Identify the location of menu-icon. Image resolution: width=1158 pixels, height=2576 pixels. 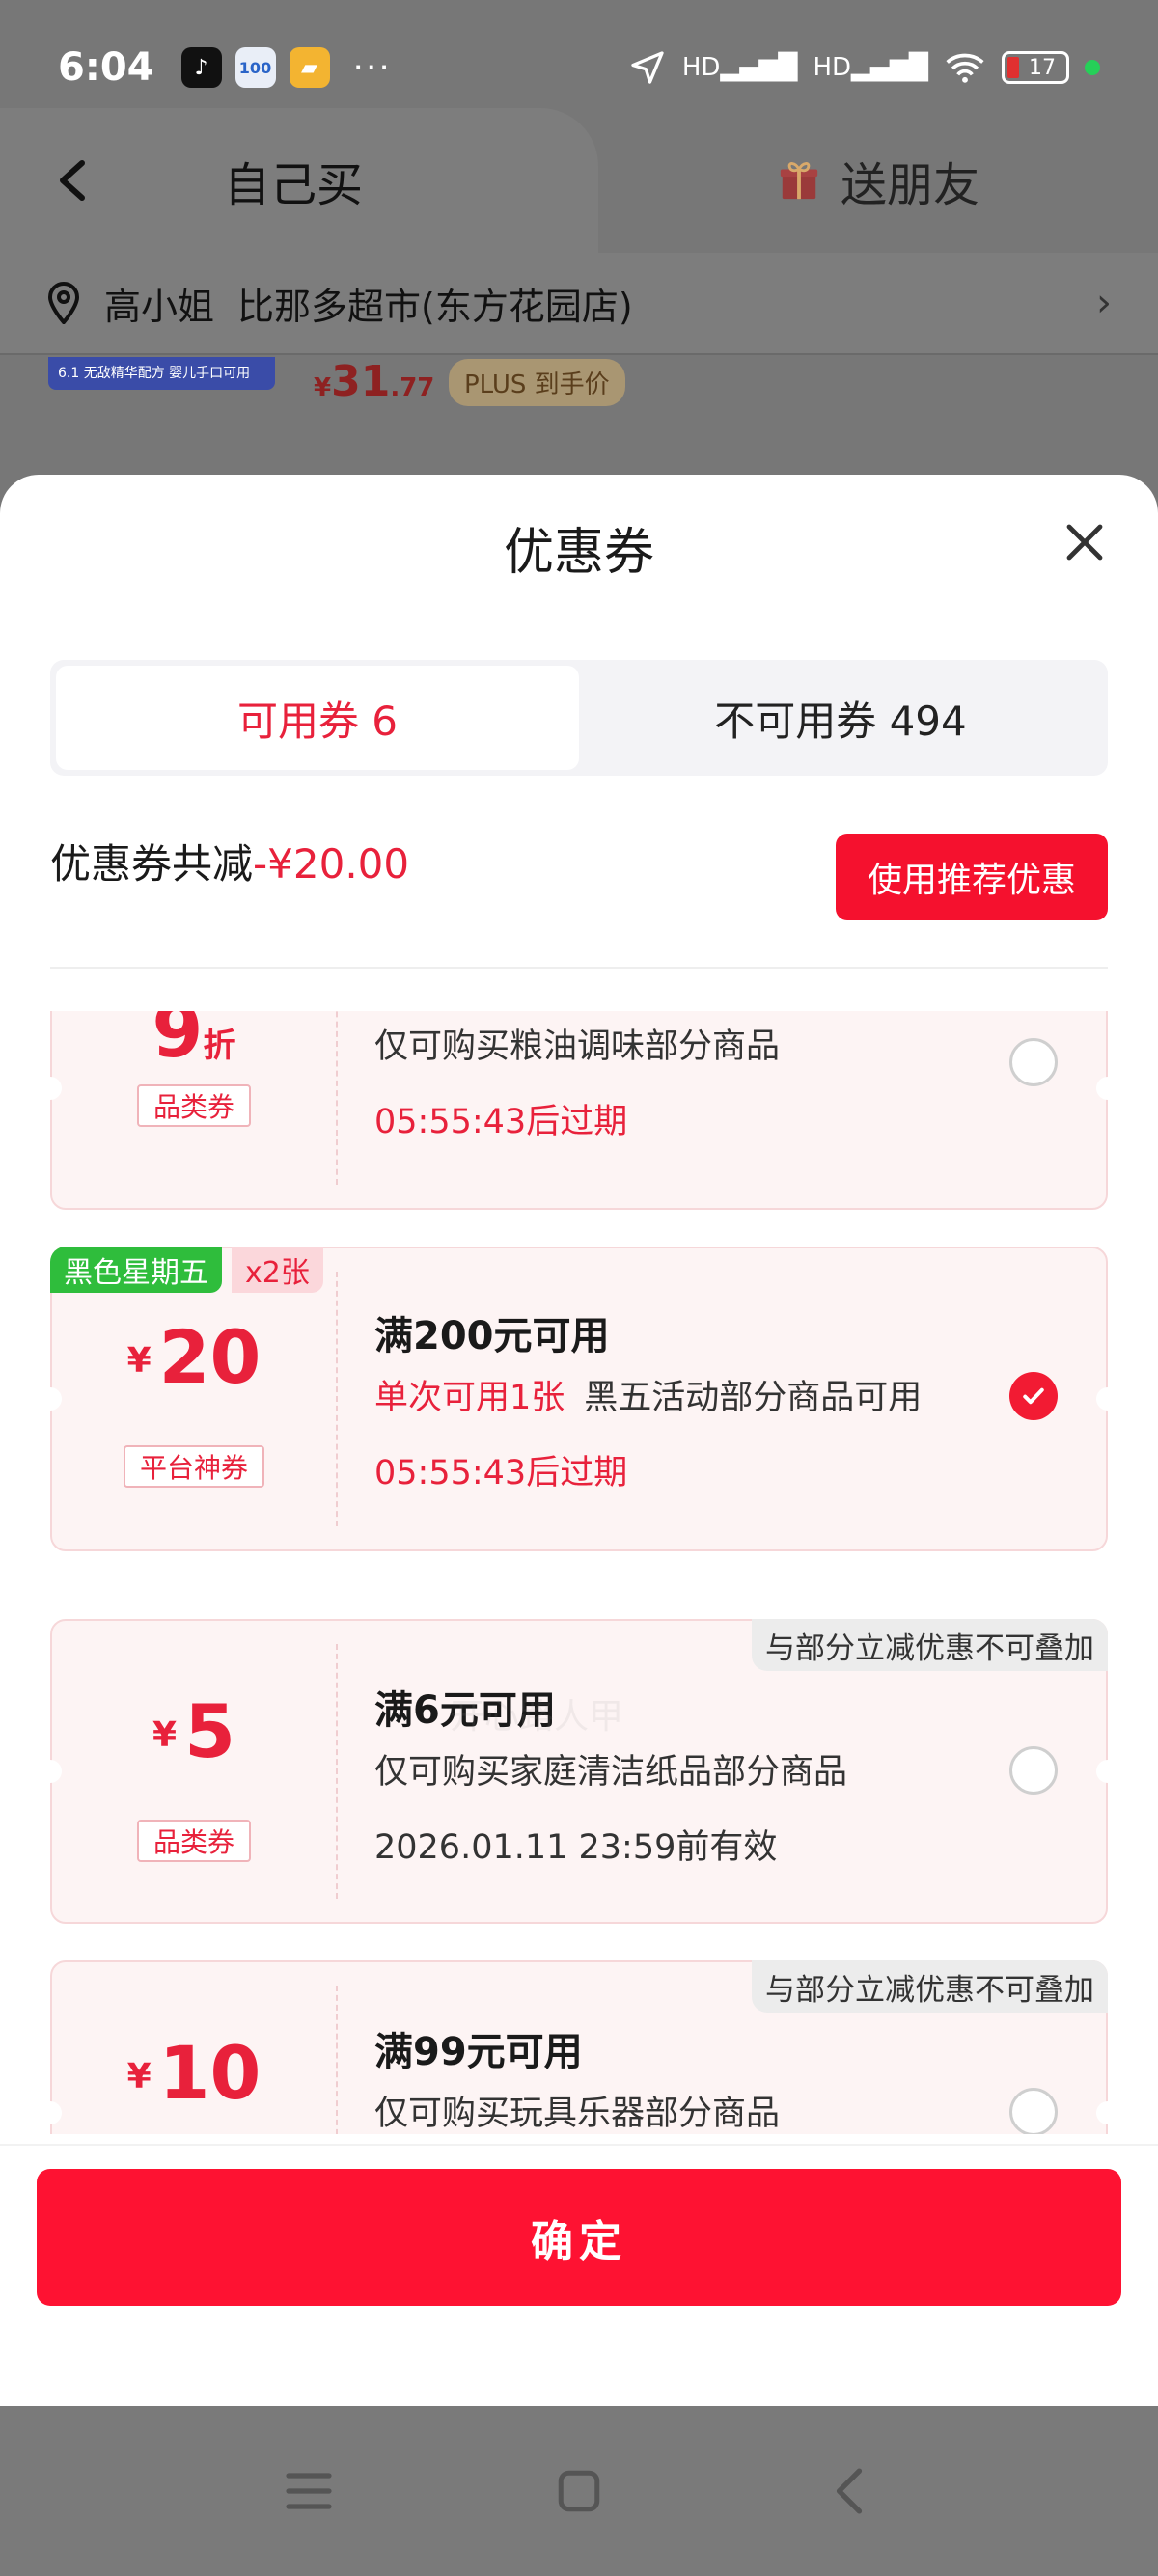
(308, 2491).